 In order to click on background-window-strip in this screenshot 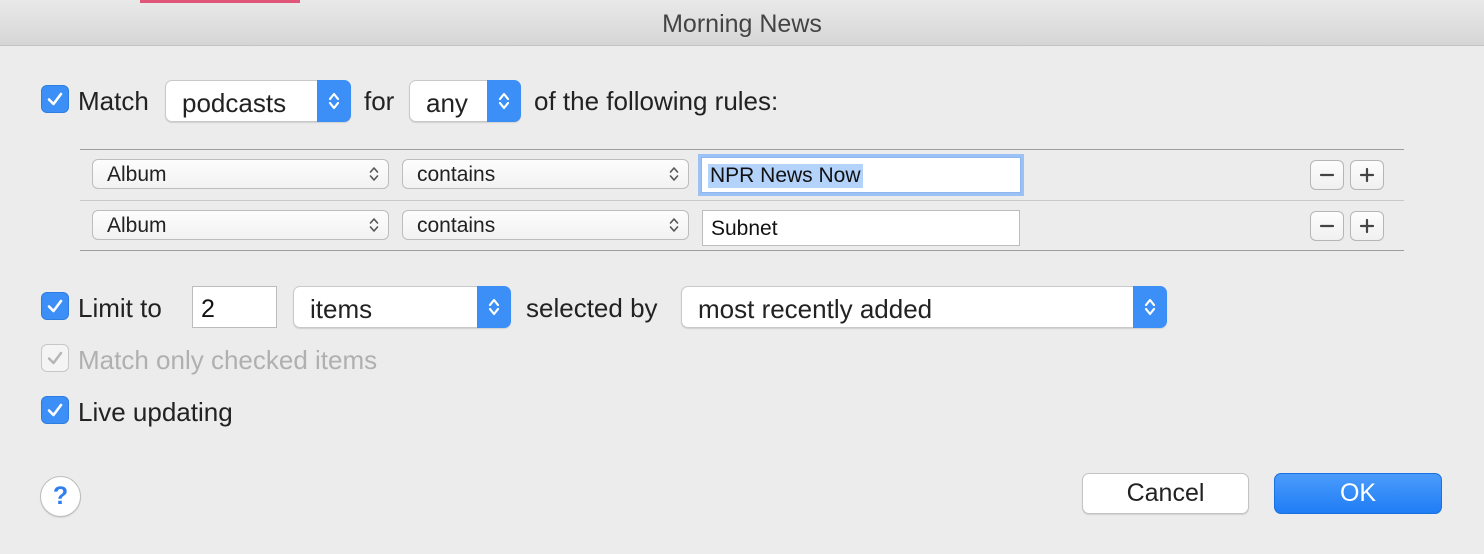, I will do `click(220, 1)`.